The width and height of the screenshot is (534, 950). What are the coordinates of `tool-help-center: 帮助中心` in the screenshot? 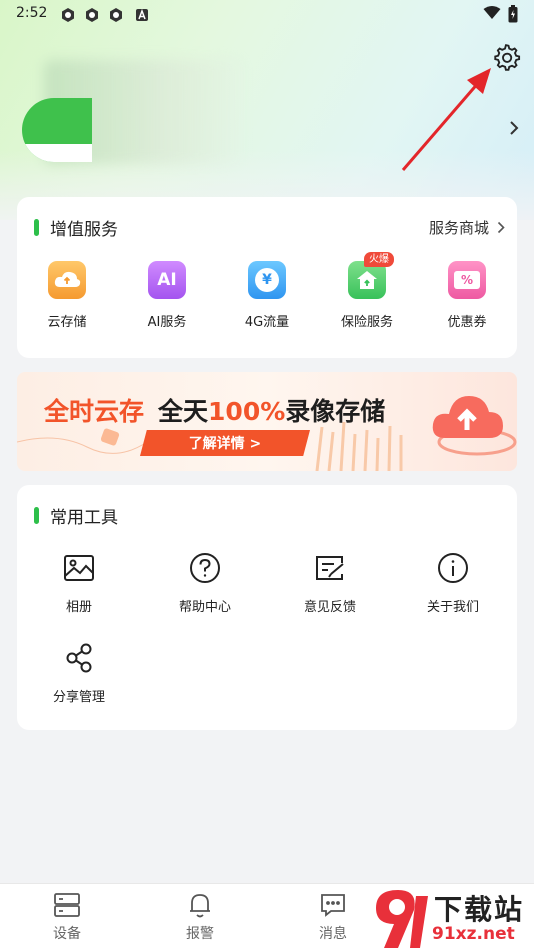 It's located at (205, 583).